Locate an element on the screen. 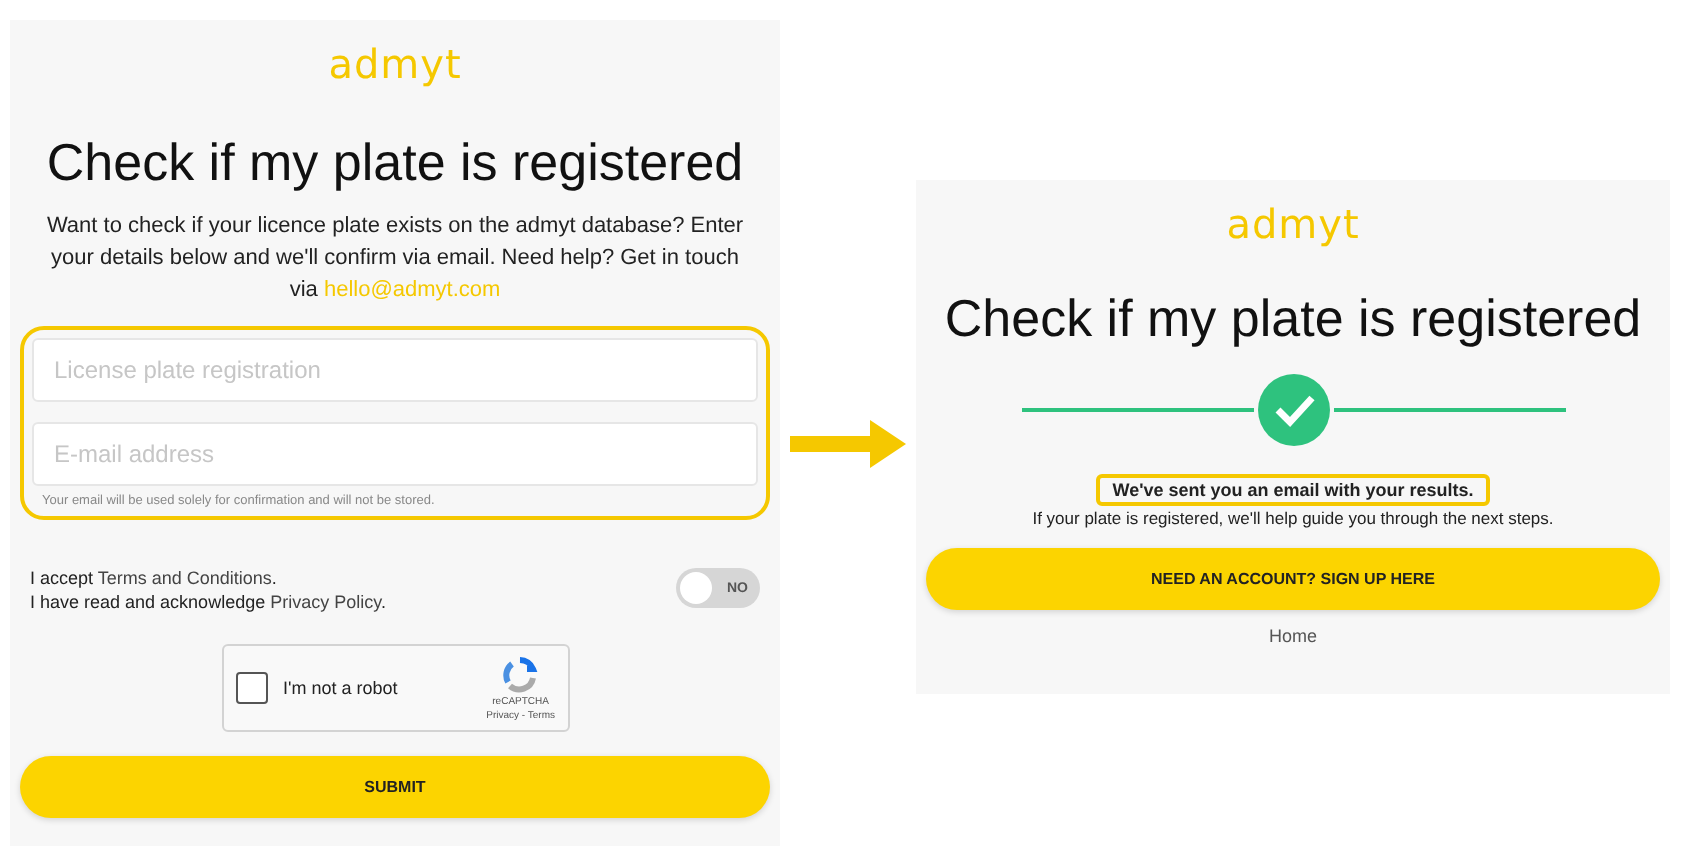  input-field: E-mail address is located at coordinates (395, 454).